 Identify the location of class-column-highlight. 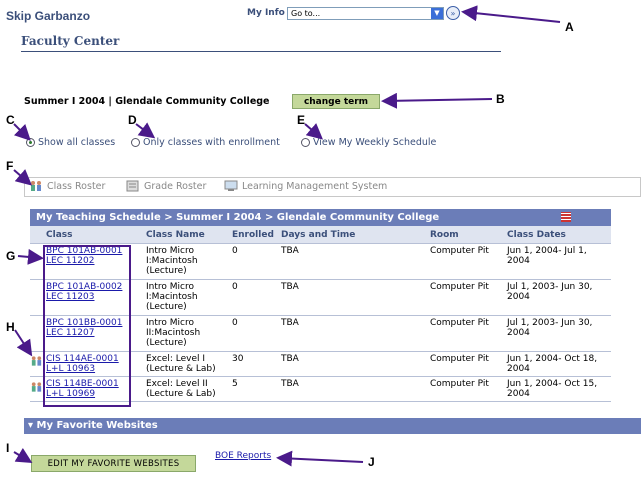
(87, 326).